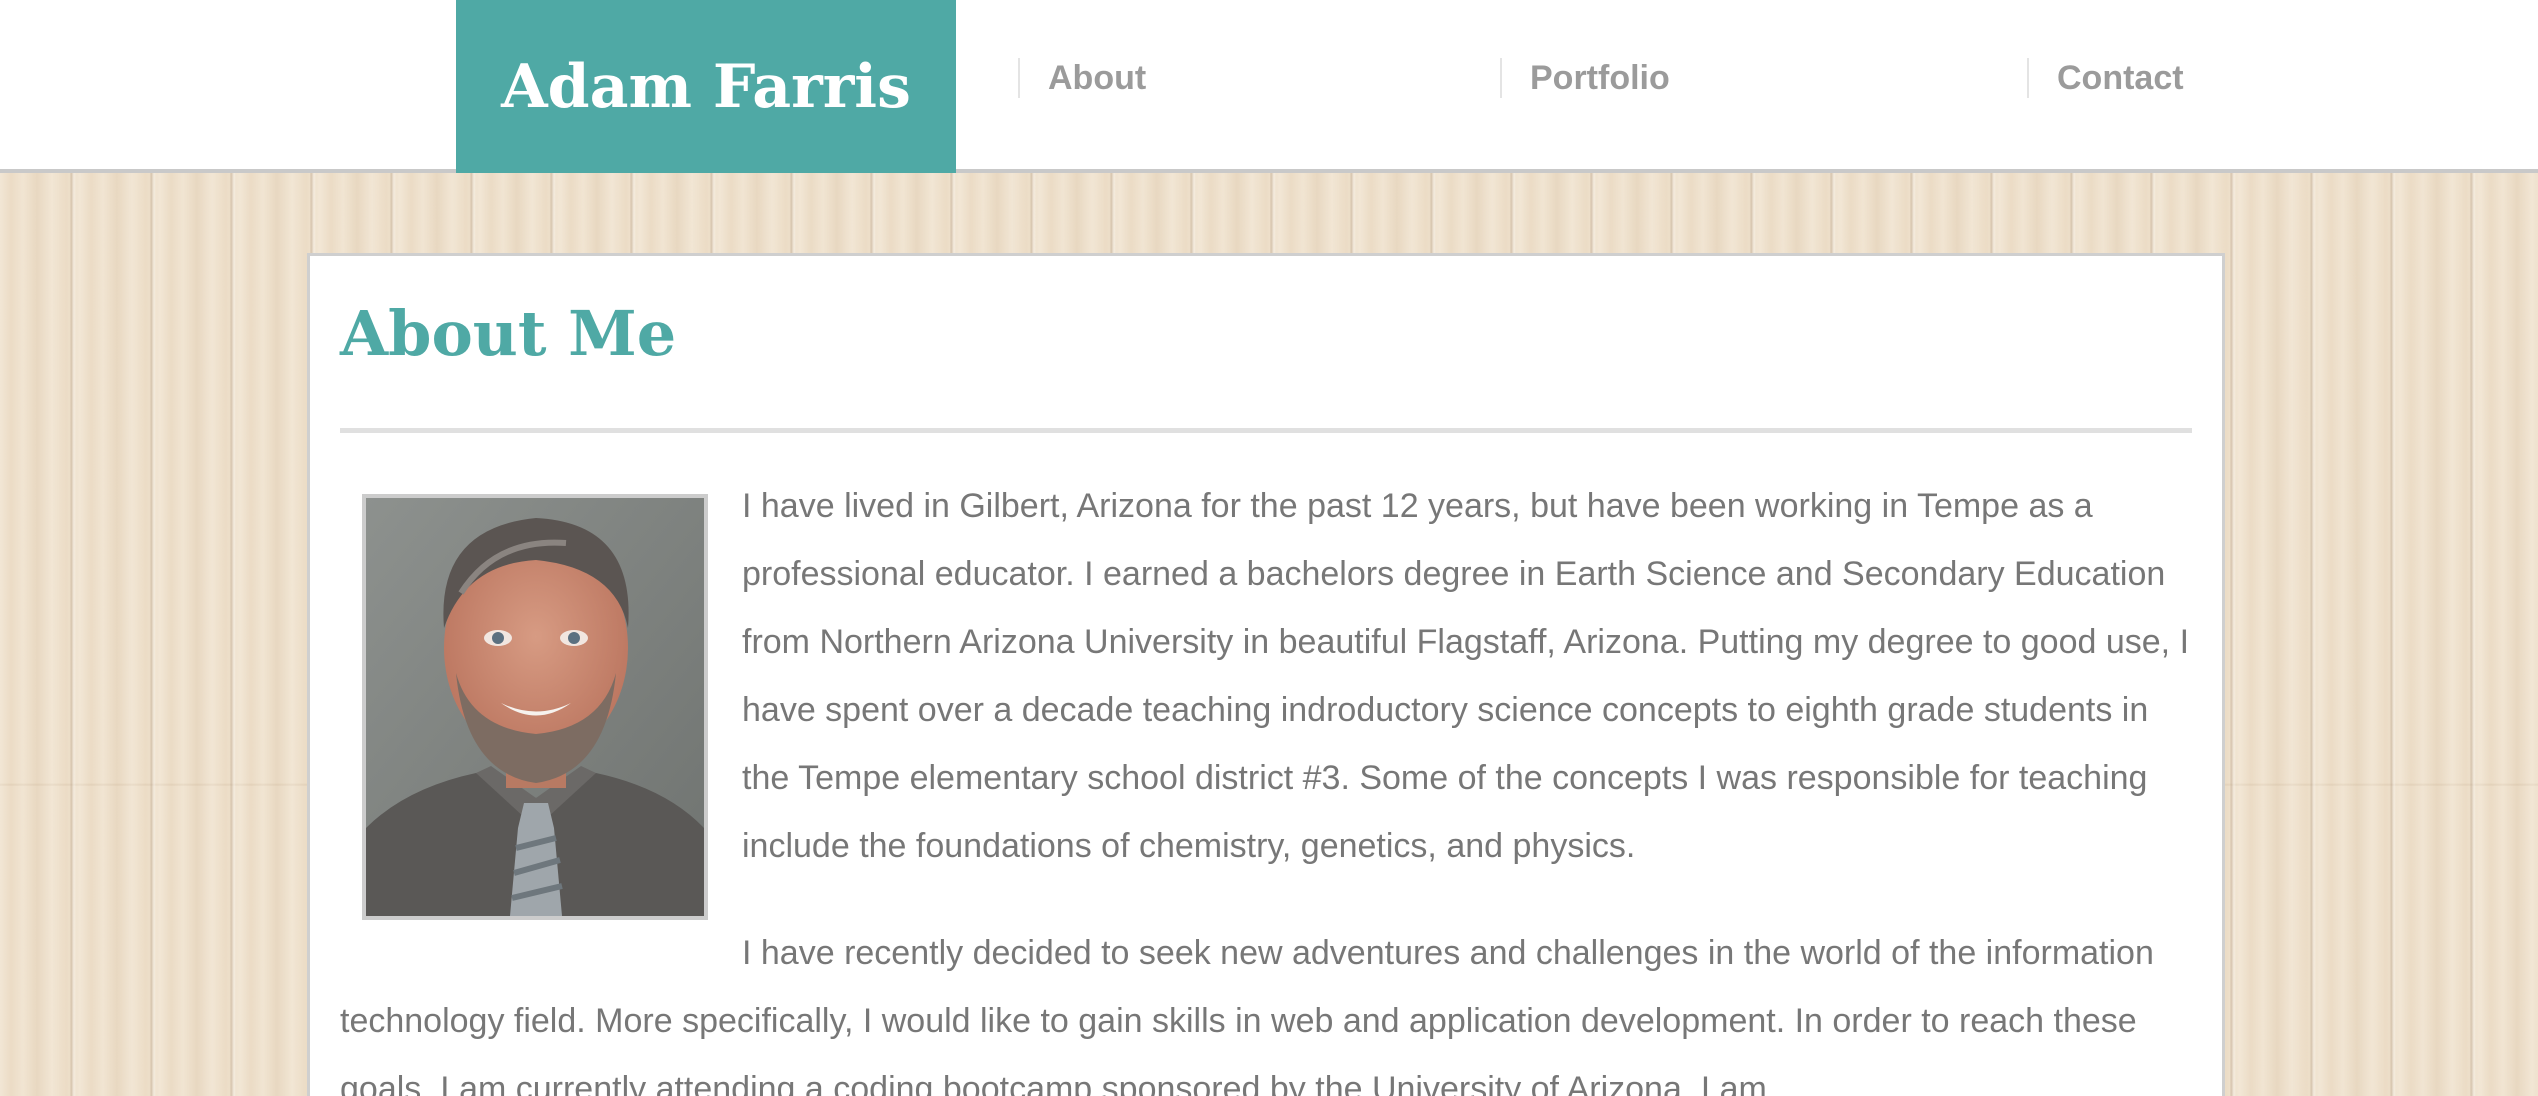 The image size is (2538, 1096). What do you see at coordinates (1585, 78) in the screenshot?
I see `nav-link-portfolio: Portfolio` at bounding box center [1585, 78].